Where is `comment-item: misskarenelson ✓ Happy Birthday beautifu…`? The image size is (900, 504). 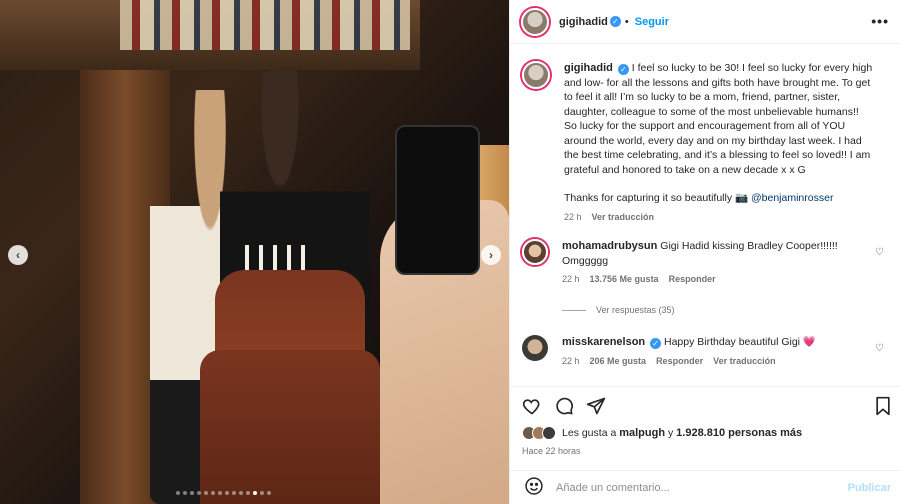
comment-item: misskarenelson ✓ Happy Birthday beautifu… is located at coordinates (707, 350).